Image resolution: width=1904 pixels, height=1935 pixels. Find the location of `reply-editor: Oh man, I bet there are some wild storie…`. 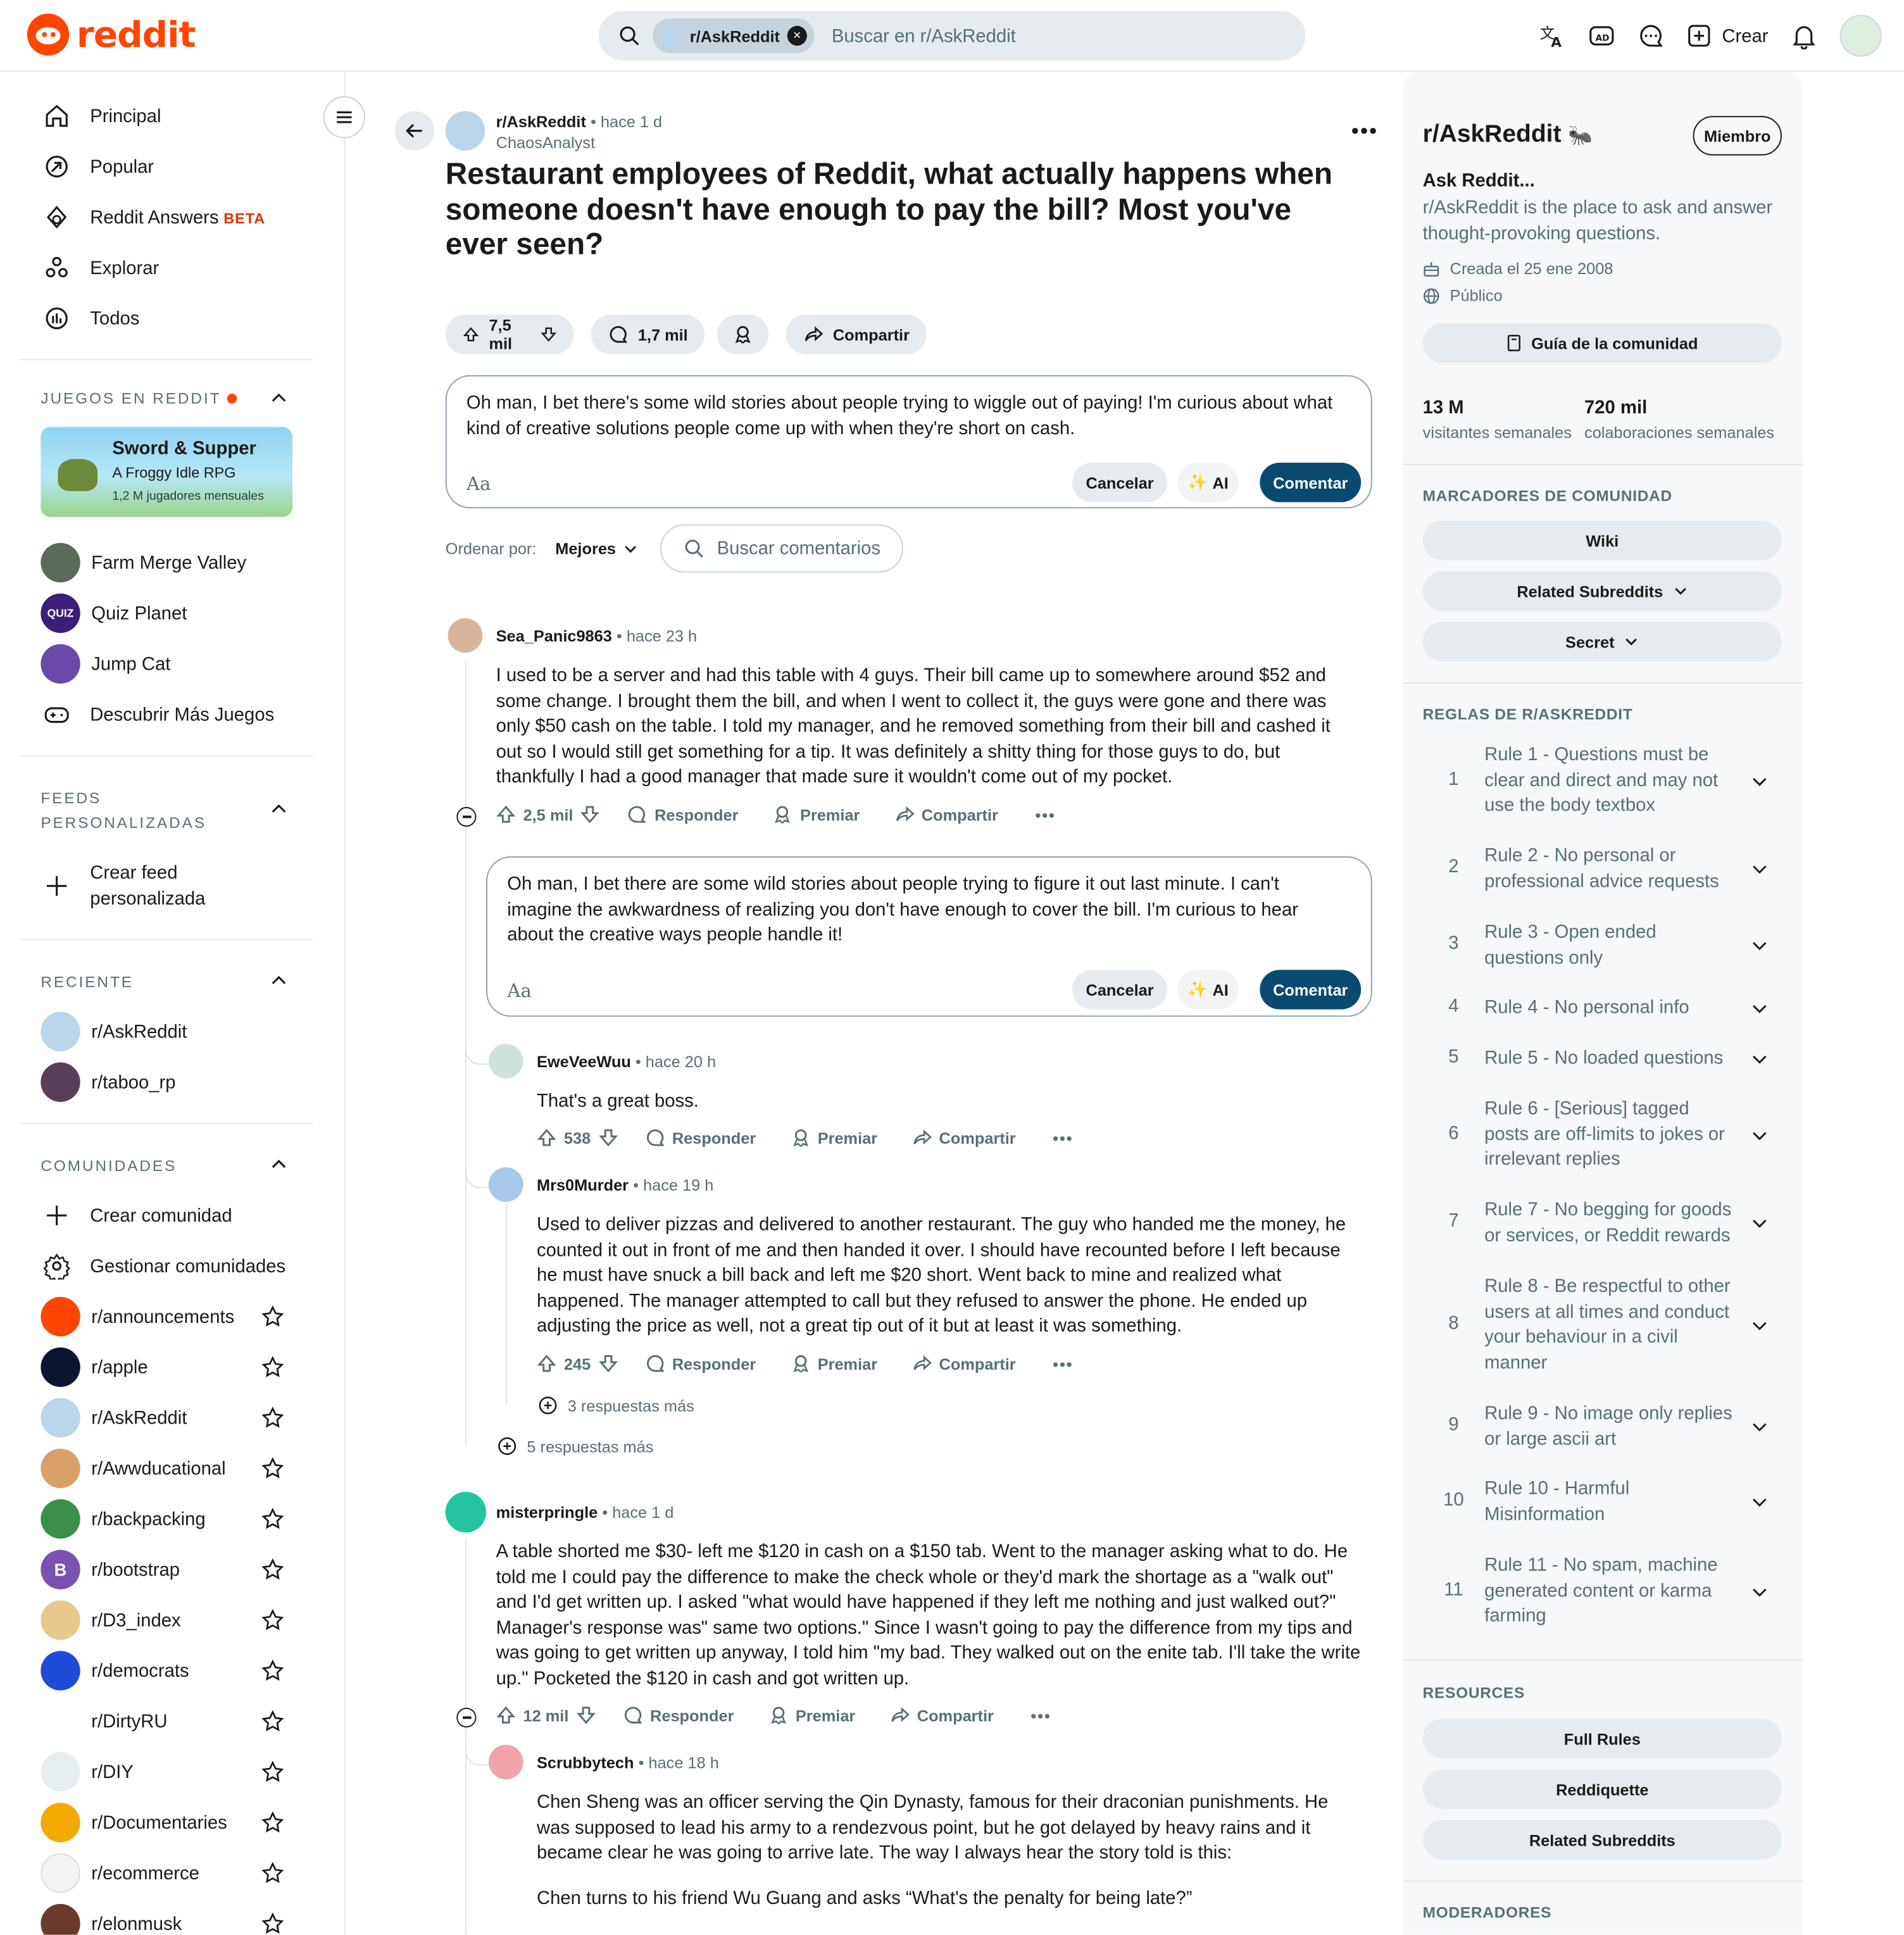

reply-editor: Oh man, I bet there are some wild storie… is located at coordinates (929, 936).